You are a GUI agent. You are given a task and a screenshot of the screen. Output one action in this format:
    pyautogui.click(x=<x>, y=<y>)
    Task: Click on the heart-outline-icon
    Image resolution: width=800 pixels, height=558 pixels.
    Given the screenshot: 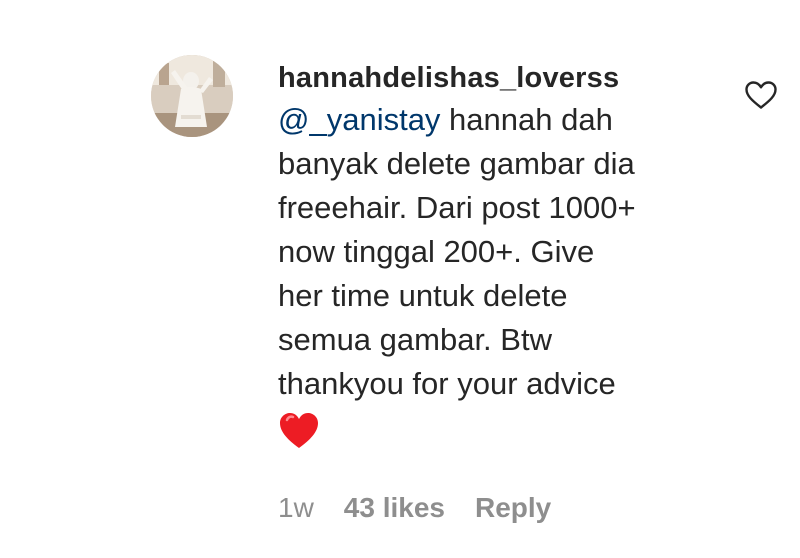 What is the action you would take?
    pyautogui.click(x=761, y=95)
    